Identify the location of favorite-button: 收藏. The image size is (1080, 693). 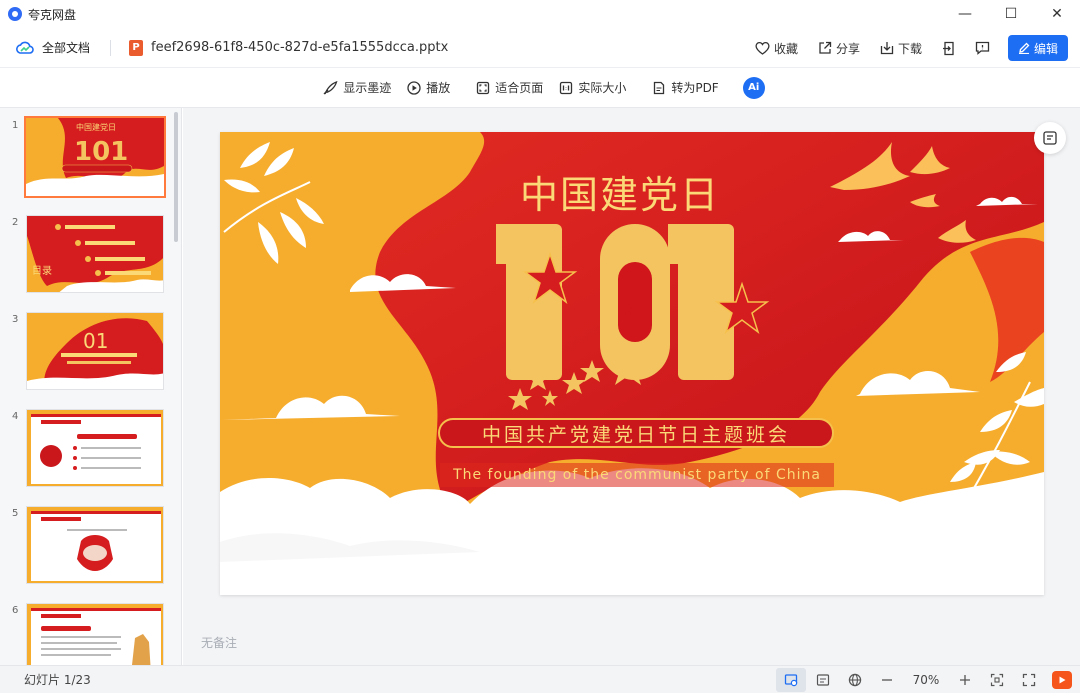
(776, 48).